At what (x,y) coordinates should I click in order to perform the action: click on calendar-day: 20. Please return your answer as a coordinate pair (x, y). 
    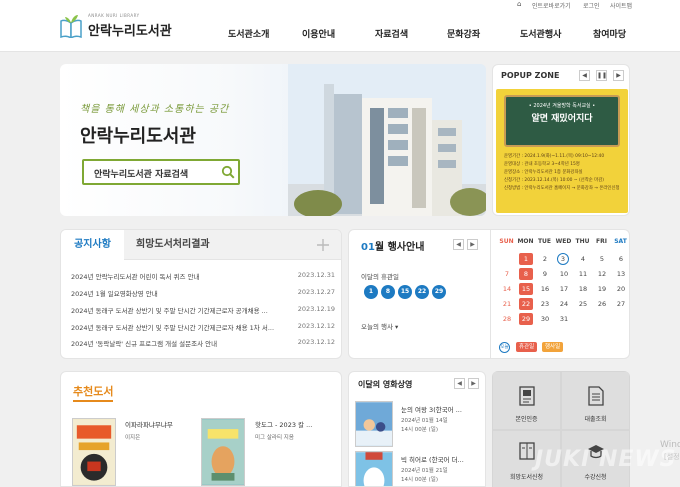
    Looking at the image, I should click on (621, 289).